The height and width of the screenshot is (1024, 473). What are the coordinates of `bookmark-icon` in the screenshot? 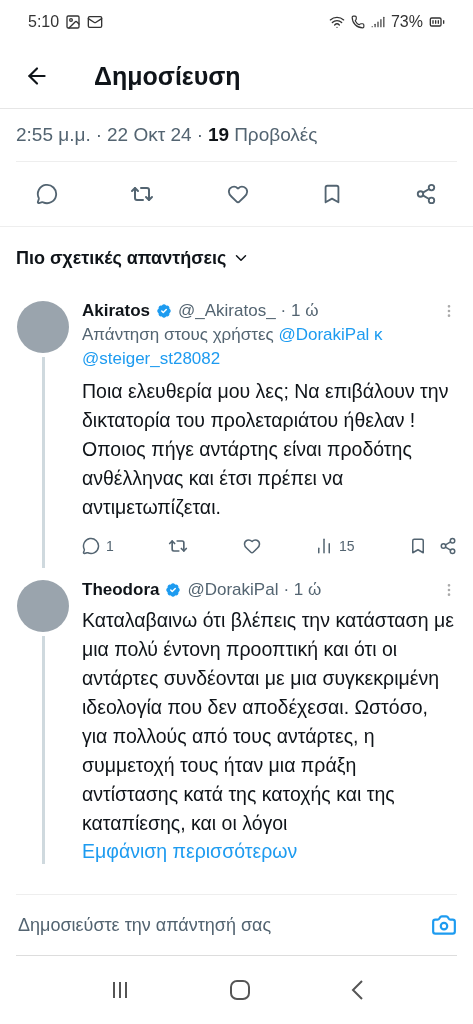 It's located at (418, 546).